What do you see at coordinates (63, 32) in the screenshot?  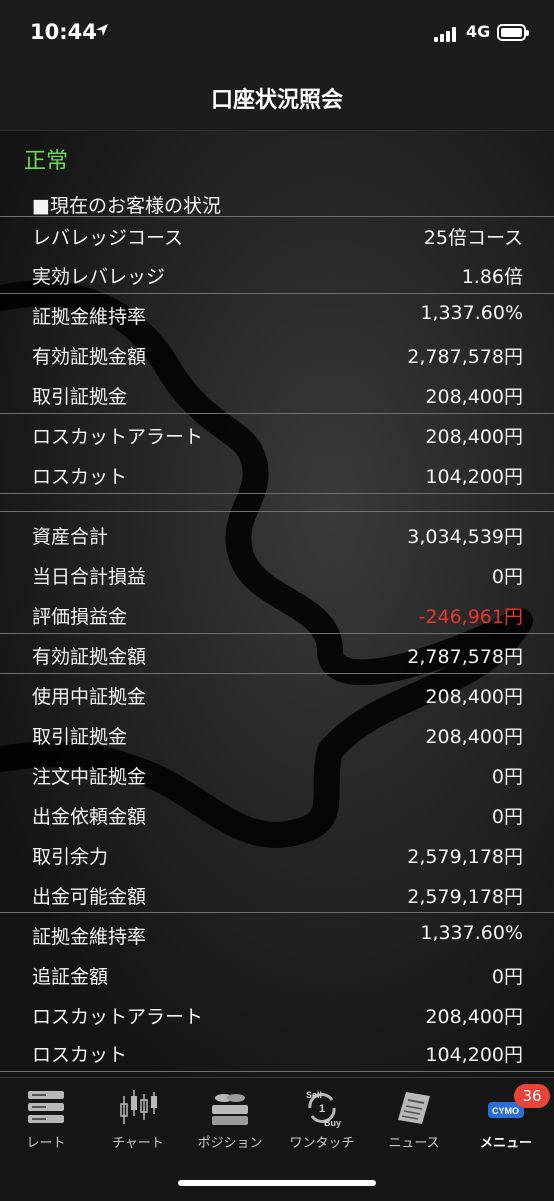 I see `clock: 10:44` at bounding box center [63, 32].